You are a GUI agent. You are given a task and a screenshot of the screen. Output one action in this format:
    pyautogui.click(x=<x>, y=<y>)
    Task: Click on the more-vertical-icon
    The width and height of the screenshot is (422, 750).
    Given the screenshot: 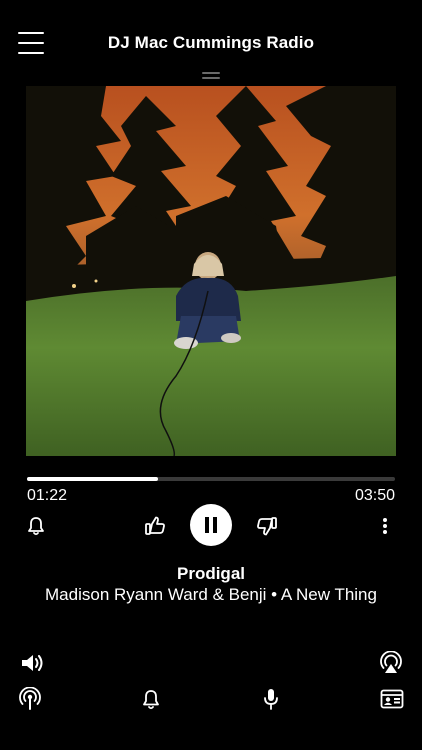 What is the action you would take?
    pyautogui.click(x=385, y=526)
    